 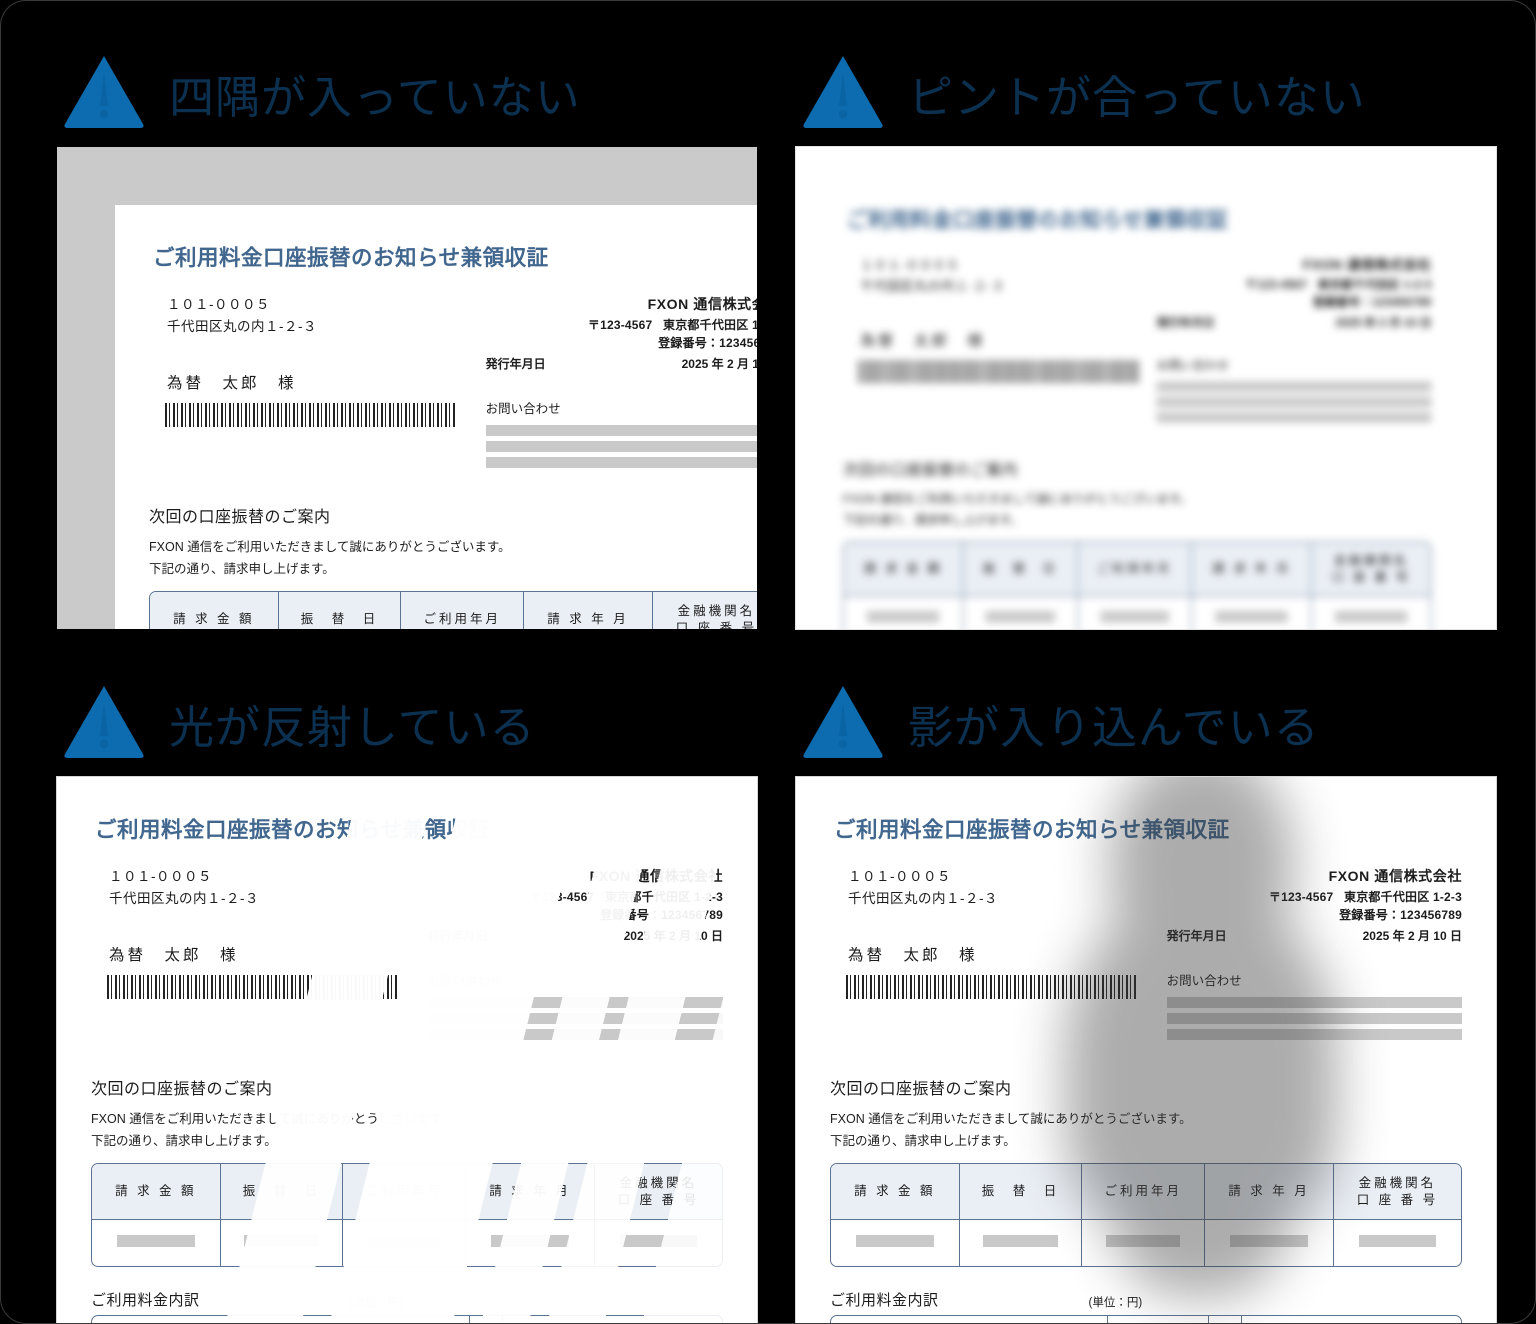 I want to click on breakdown-table: 請 求 内 訳 金 額 お 知 ら せ 円, so click(x=1146, y=1319).